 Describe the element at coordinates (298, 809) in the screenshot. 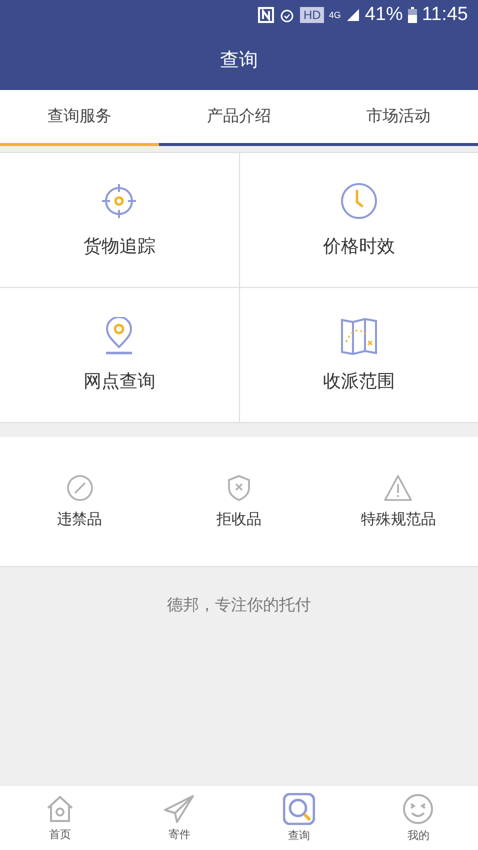

I see `search-icon` at that location.